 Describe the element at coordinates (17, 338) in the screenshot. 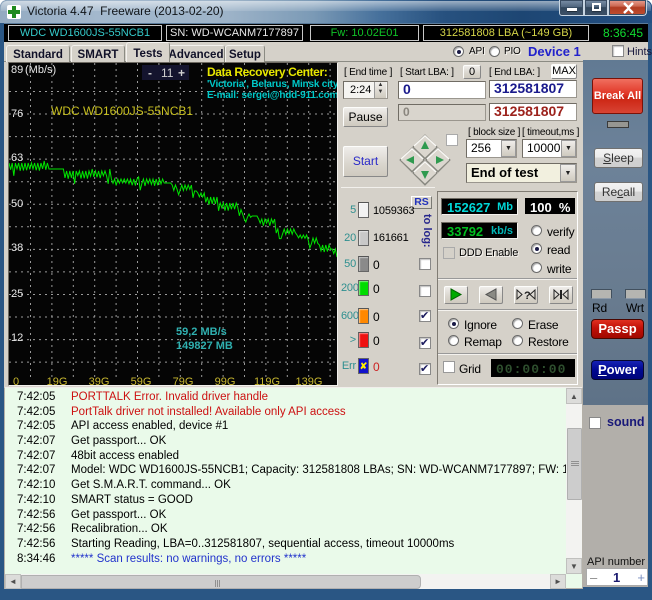

I see `svg-text: 12` at that location.